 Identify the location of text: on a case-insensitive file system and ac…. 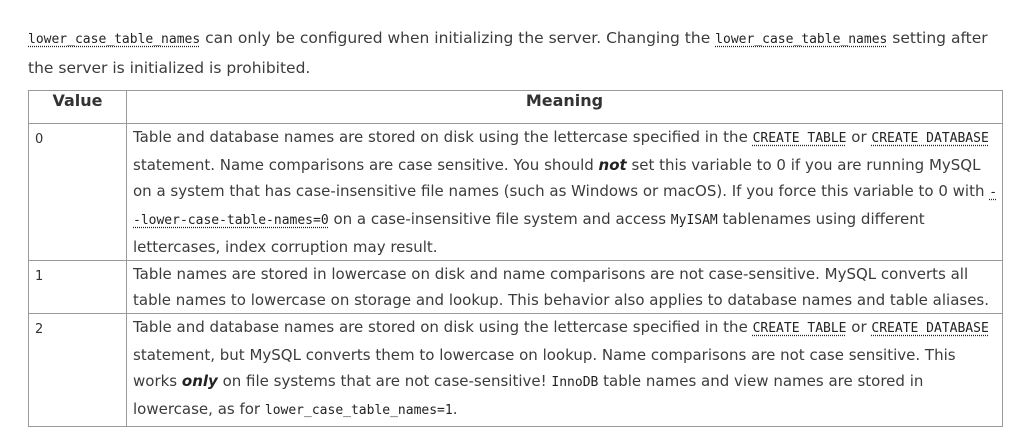
(499, 219).